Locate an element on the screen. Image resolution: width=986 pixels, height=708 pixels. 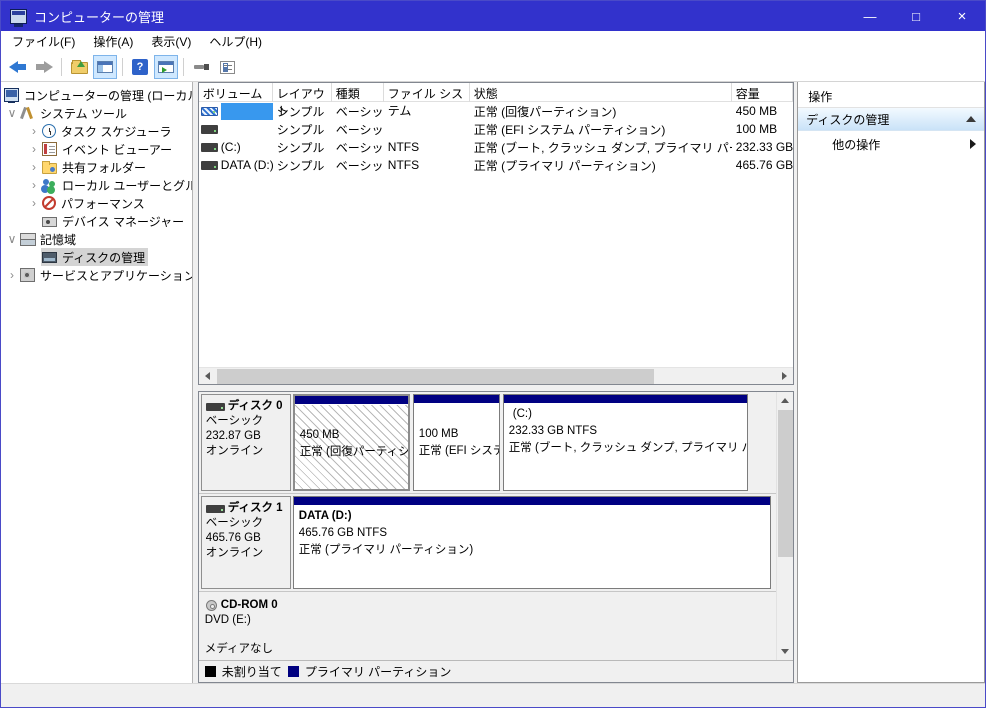
toolbar: ? is located at coordinates (493, 67).